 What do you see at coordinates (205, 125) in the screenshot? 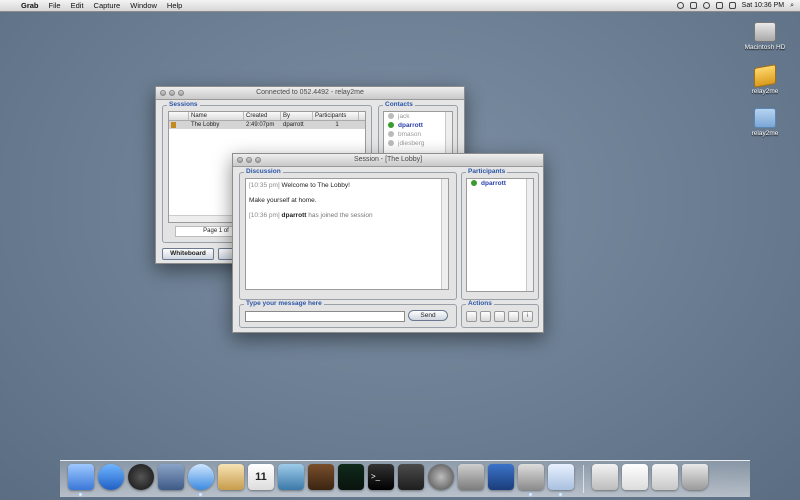
I see `session-name: The Lobby` at bounding box center [205, 125].